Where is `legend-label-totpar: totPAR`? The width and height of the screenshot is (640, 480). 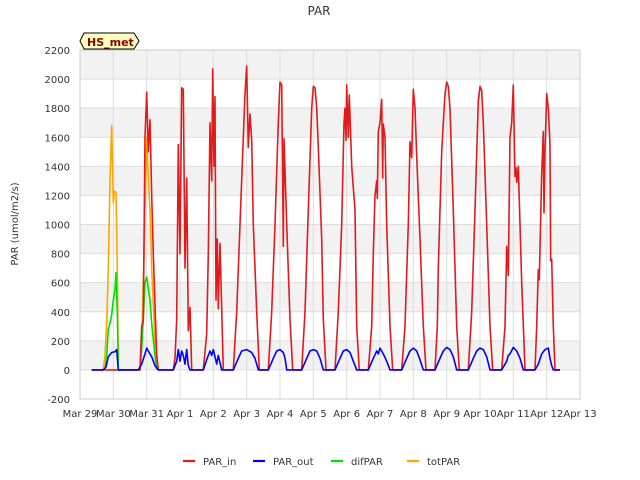 legend-label-totpar: totPAR is located at coordinates (443, 462).